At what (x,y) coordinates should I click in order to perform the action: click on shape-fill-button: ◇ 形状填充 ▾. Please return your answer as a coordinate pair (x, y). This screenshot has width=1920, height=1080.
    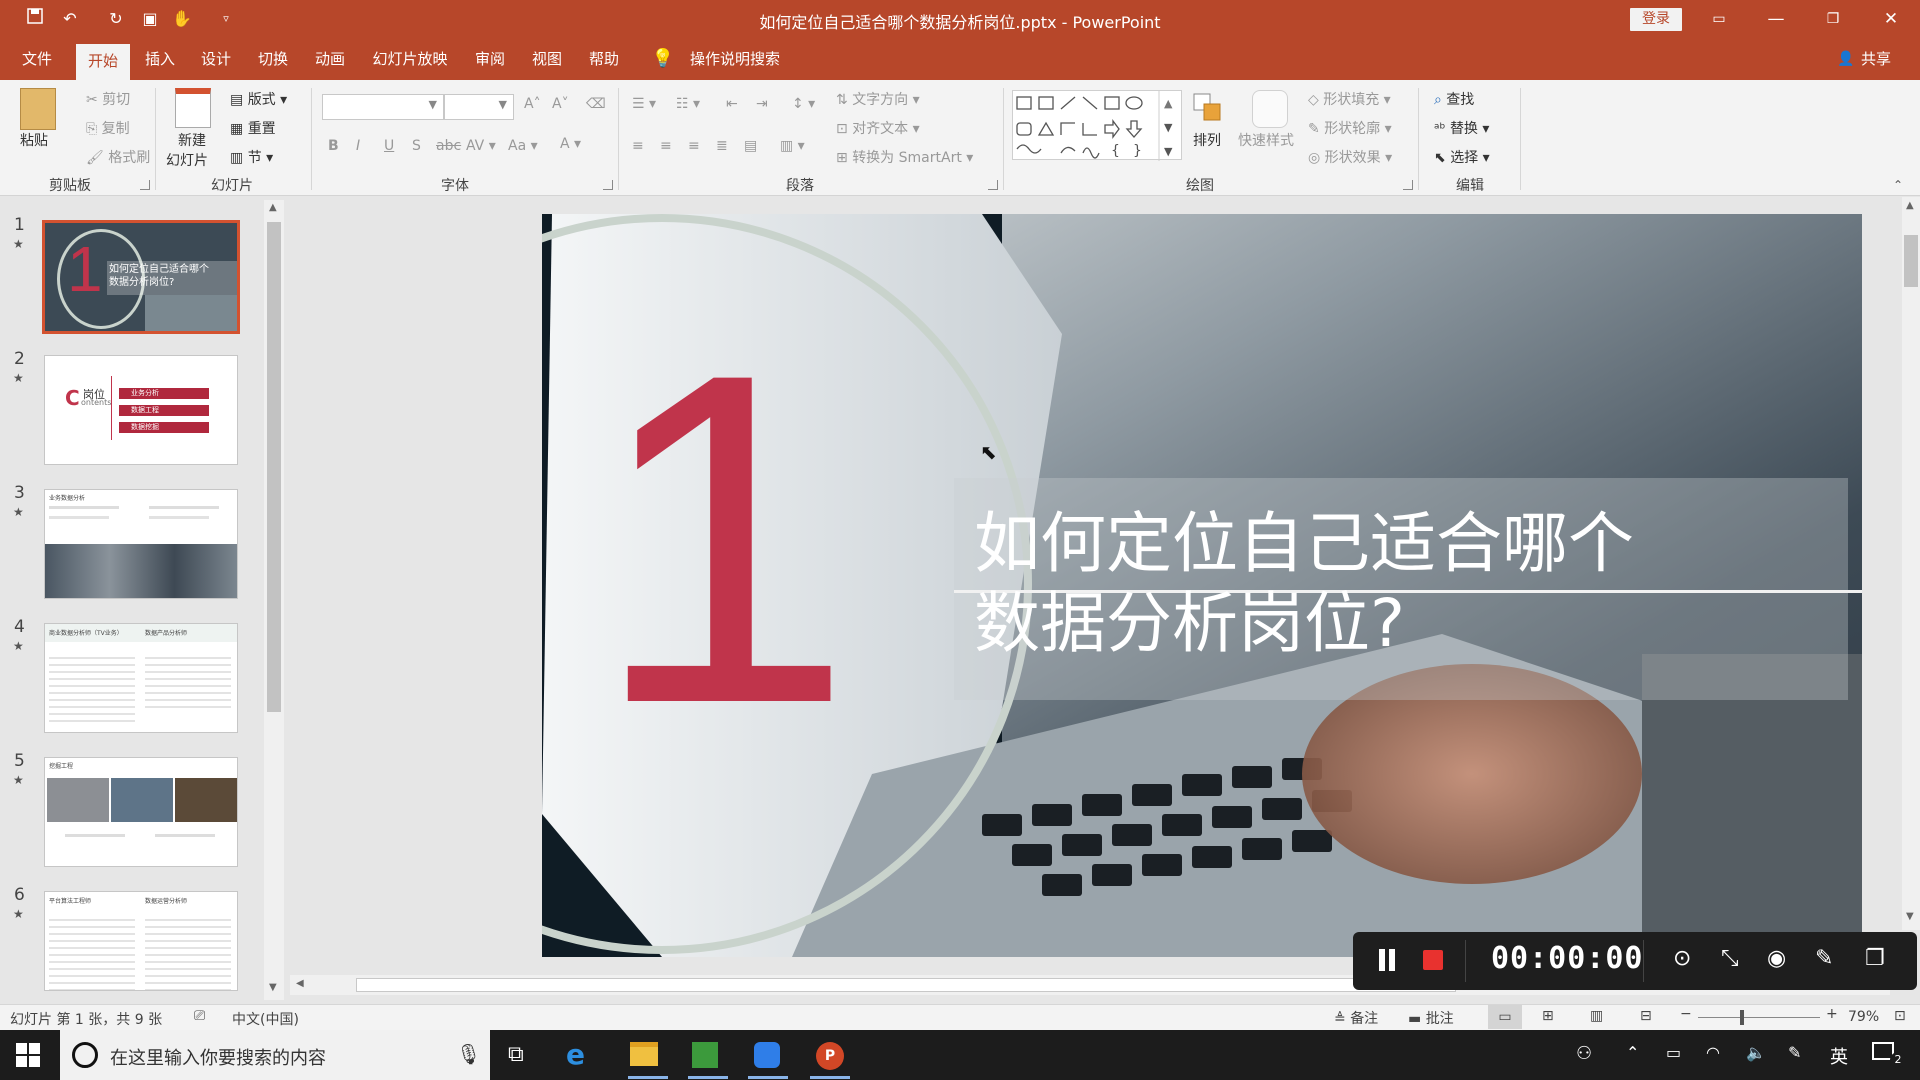
    Looking at the image, I should click on (1349, 99).